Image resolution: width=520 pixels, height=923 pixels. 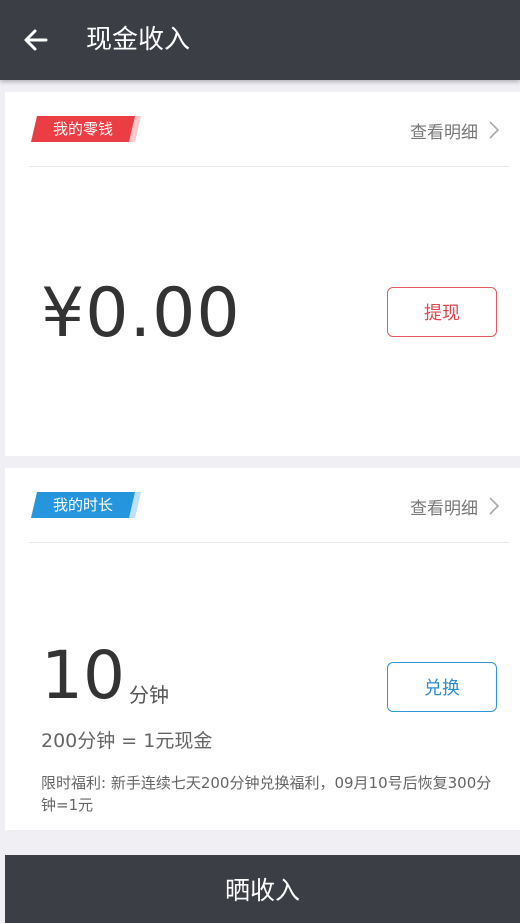 I want to click on top-bar: 现金收入, so click(x=260, y=40).